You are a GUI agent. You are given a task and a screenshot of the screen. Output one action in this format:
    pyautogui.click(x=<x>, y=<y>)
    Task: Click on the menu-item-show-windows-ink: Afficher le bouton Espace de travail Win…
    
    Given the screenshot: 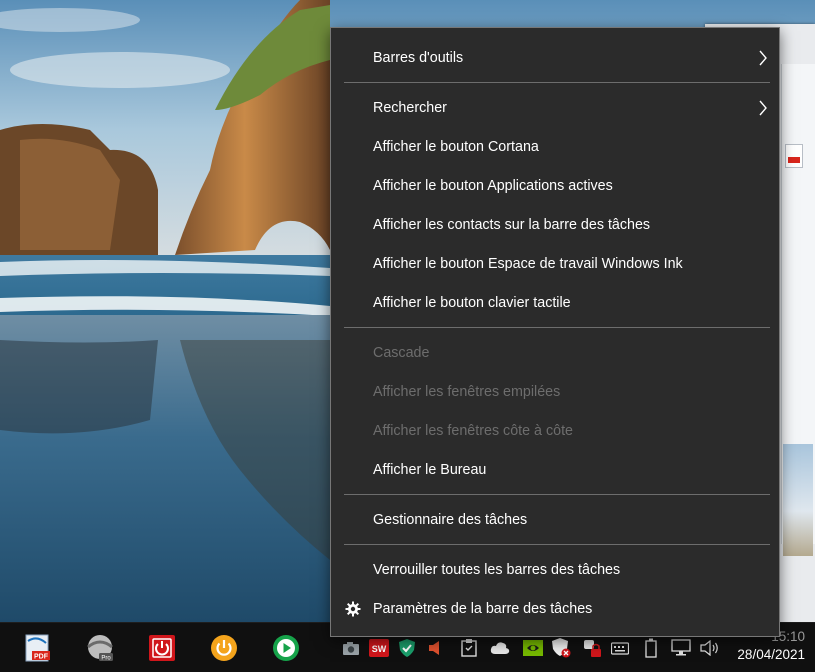 What is the action you would take?
    pyautogui.click(x=555, y=264)
    